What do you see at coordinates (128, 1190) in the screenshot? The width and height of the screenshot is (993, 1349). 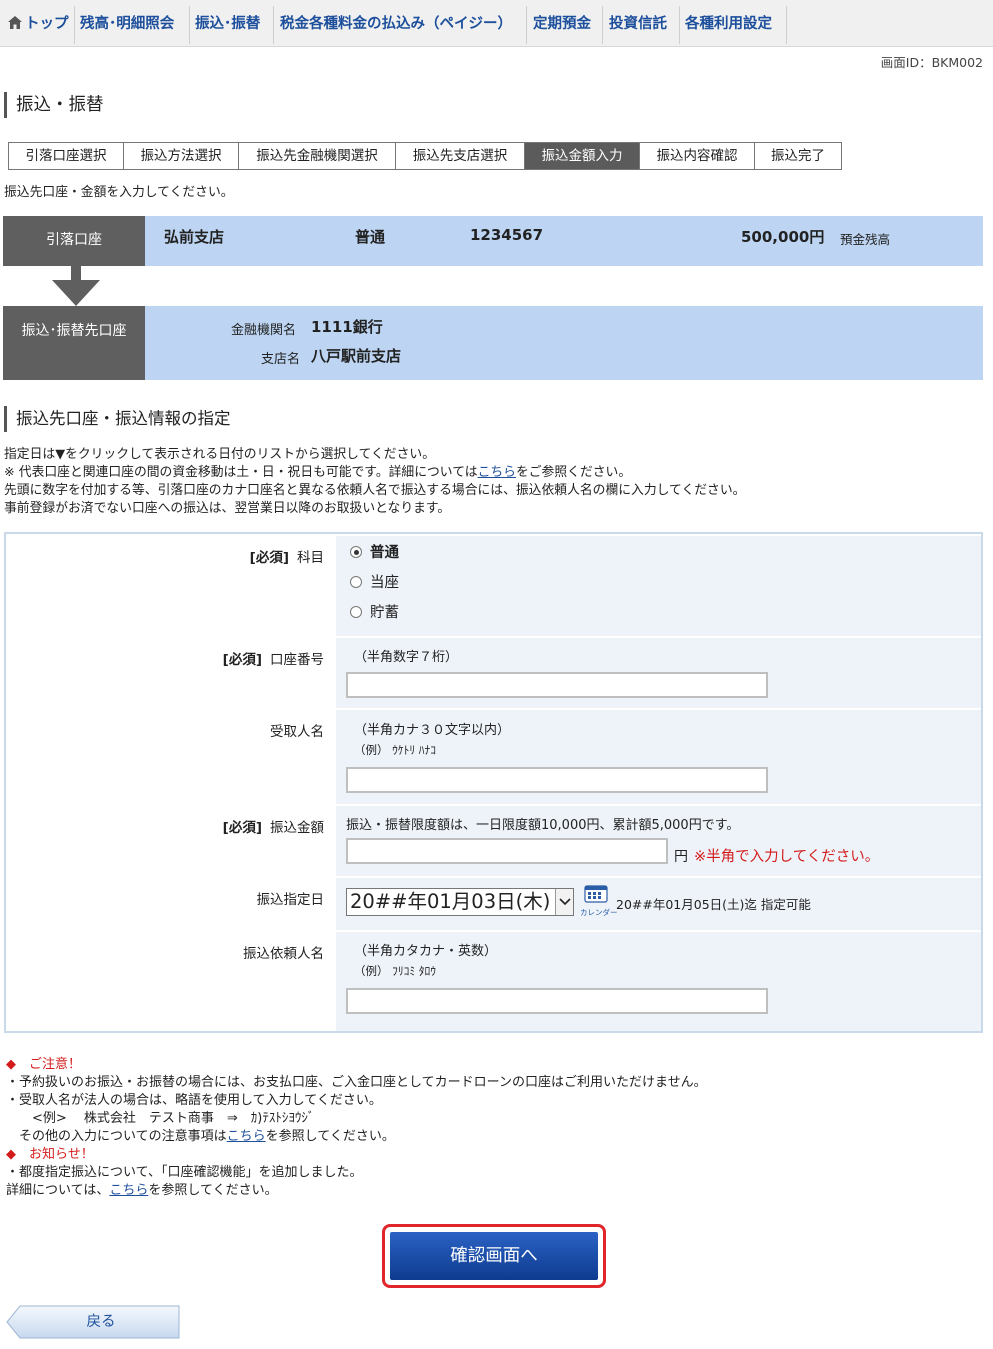 I see `notice-link: こちら` at bounding box center [128, 1190].